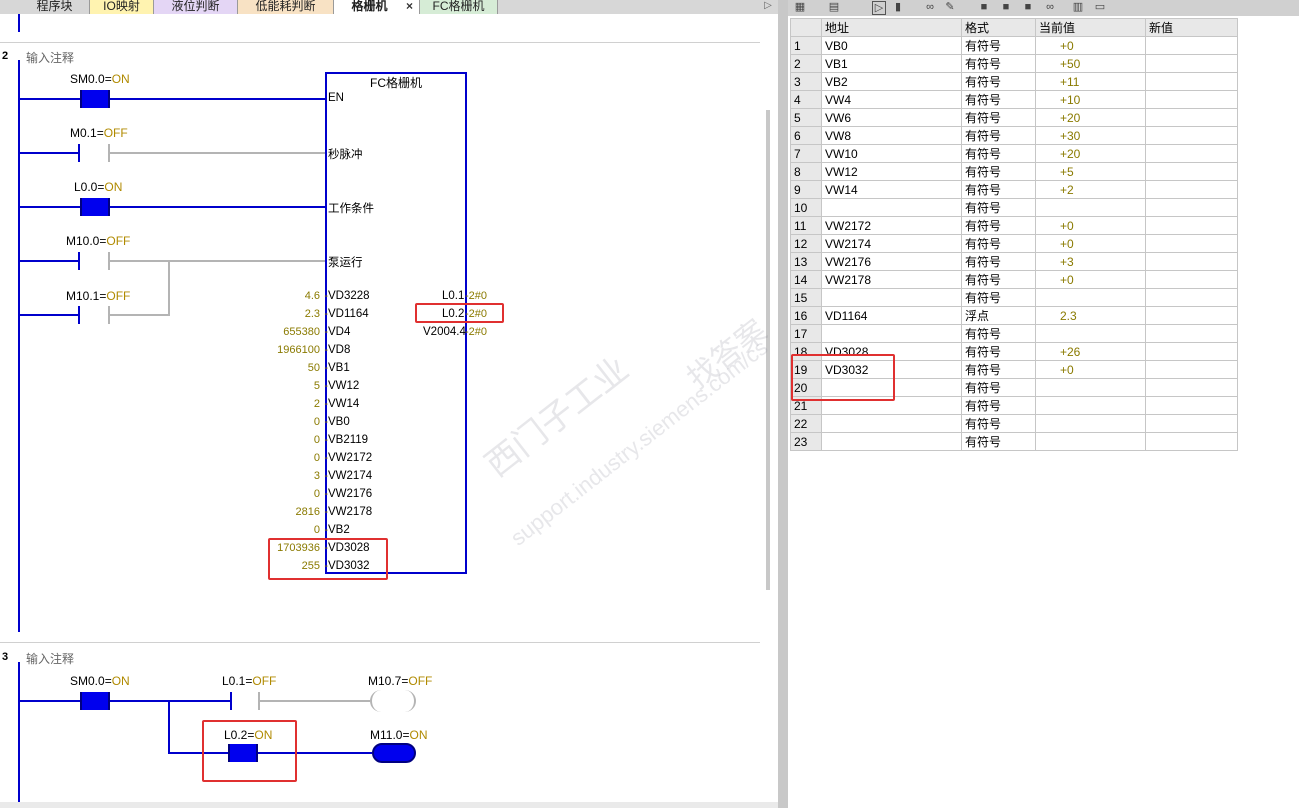  I want to click on cell-address: VB1, so click(891, 63).